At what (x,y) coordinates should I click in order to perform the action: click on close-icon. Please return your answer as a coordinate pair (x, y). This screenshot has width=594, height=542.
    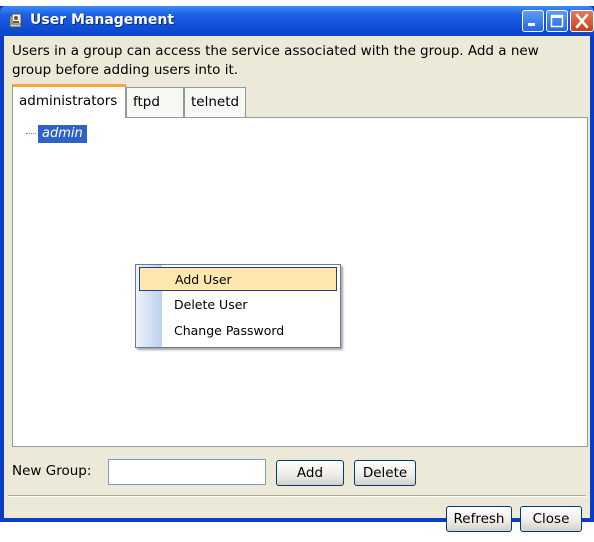
    Looking at the image, I should click on (582, 21).